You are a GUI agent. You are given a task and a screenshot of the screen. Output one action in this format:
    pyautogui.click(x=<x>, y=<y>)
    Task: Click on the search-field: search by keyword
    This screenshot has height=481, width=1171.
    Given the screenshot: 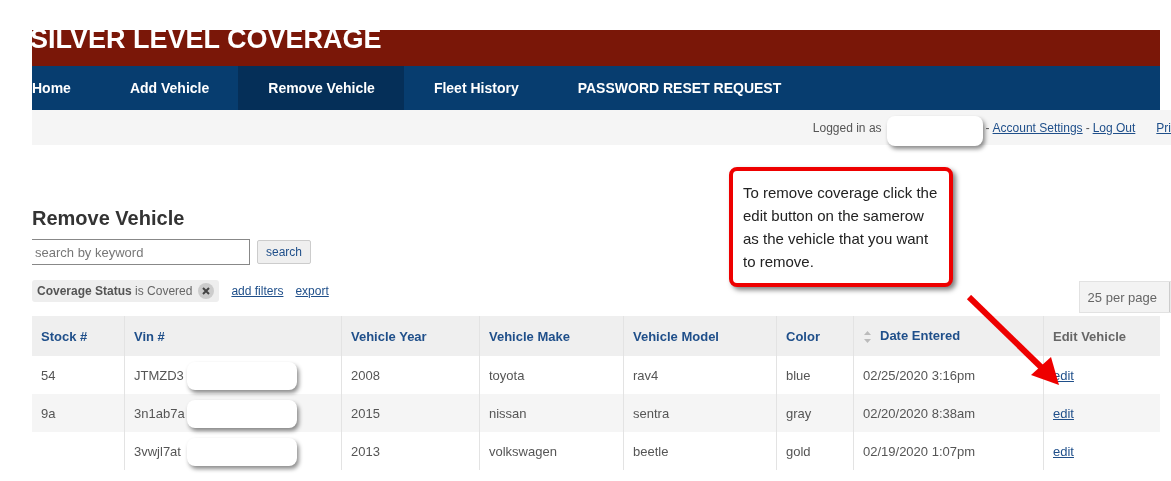 What is the action you would take?
    pyautogui.click(x=141, y=252)
    